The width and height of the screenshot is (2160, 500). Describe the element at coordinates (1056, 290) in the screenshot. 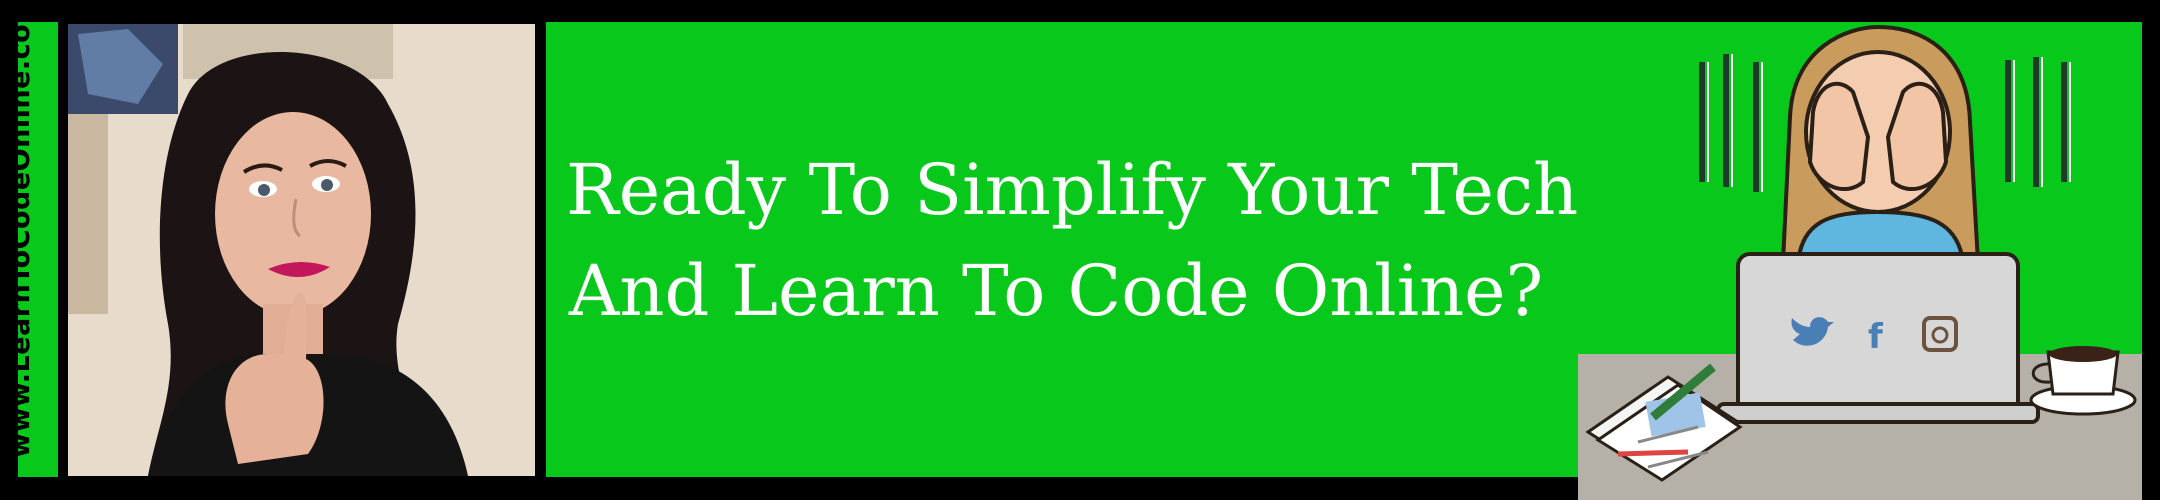

I see `headline-line-2: And Learn To Code Online?` at that location.